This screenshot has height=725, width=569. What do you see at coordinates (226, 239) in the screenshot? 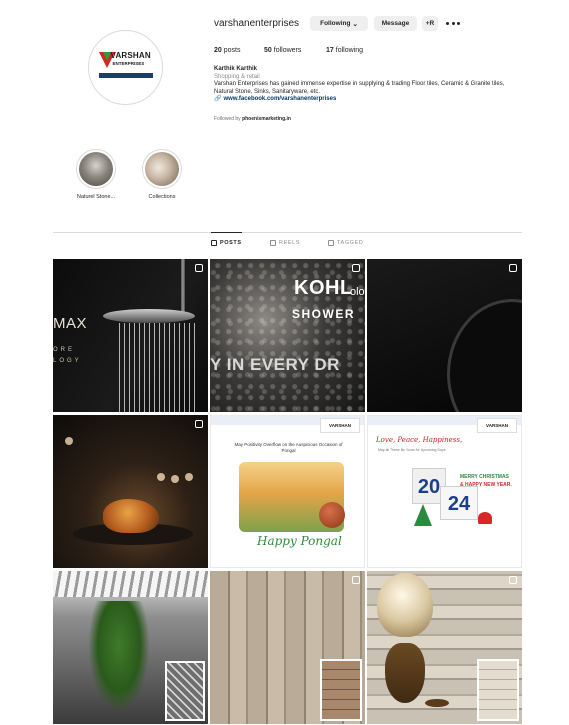
I see `tab-posts: POSTS` at bounding box center [226, 239].